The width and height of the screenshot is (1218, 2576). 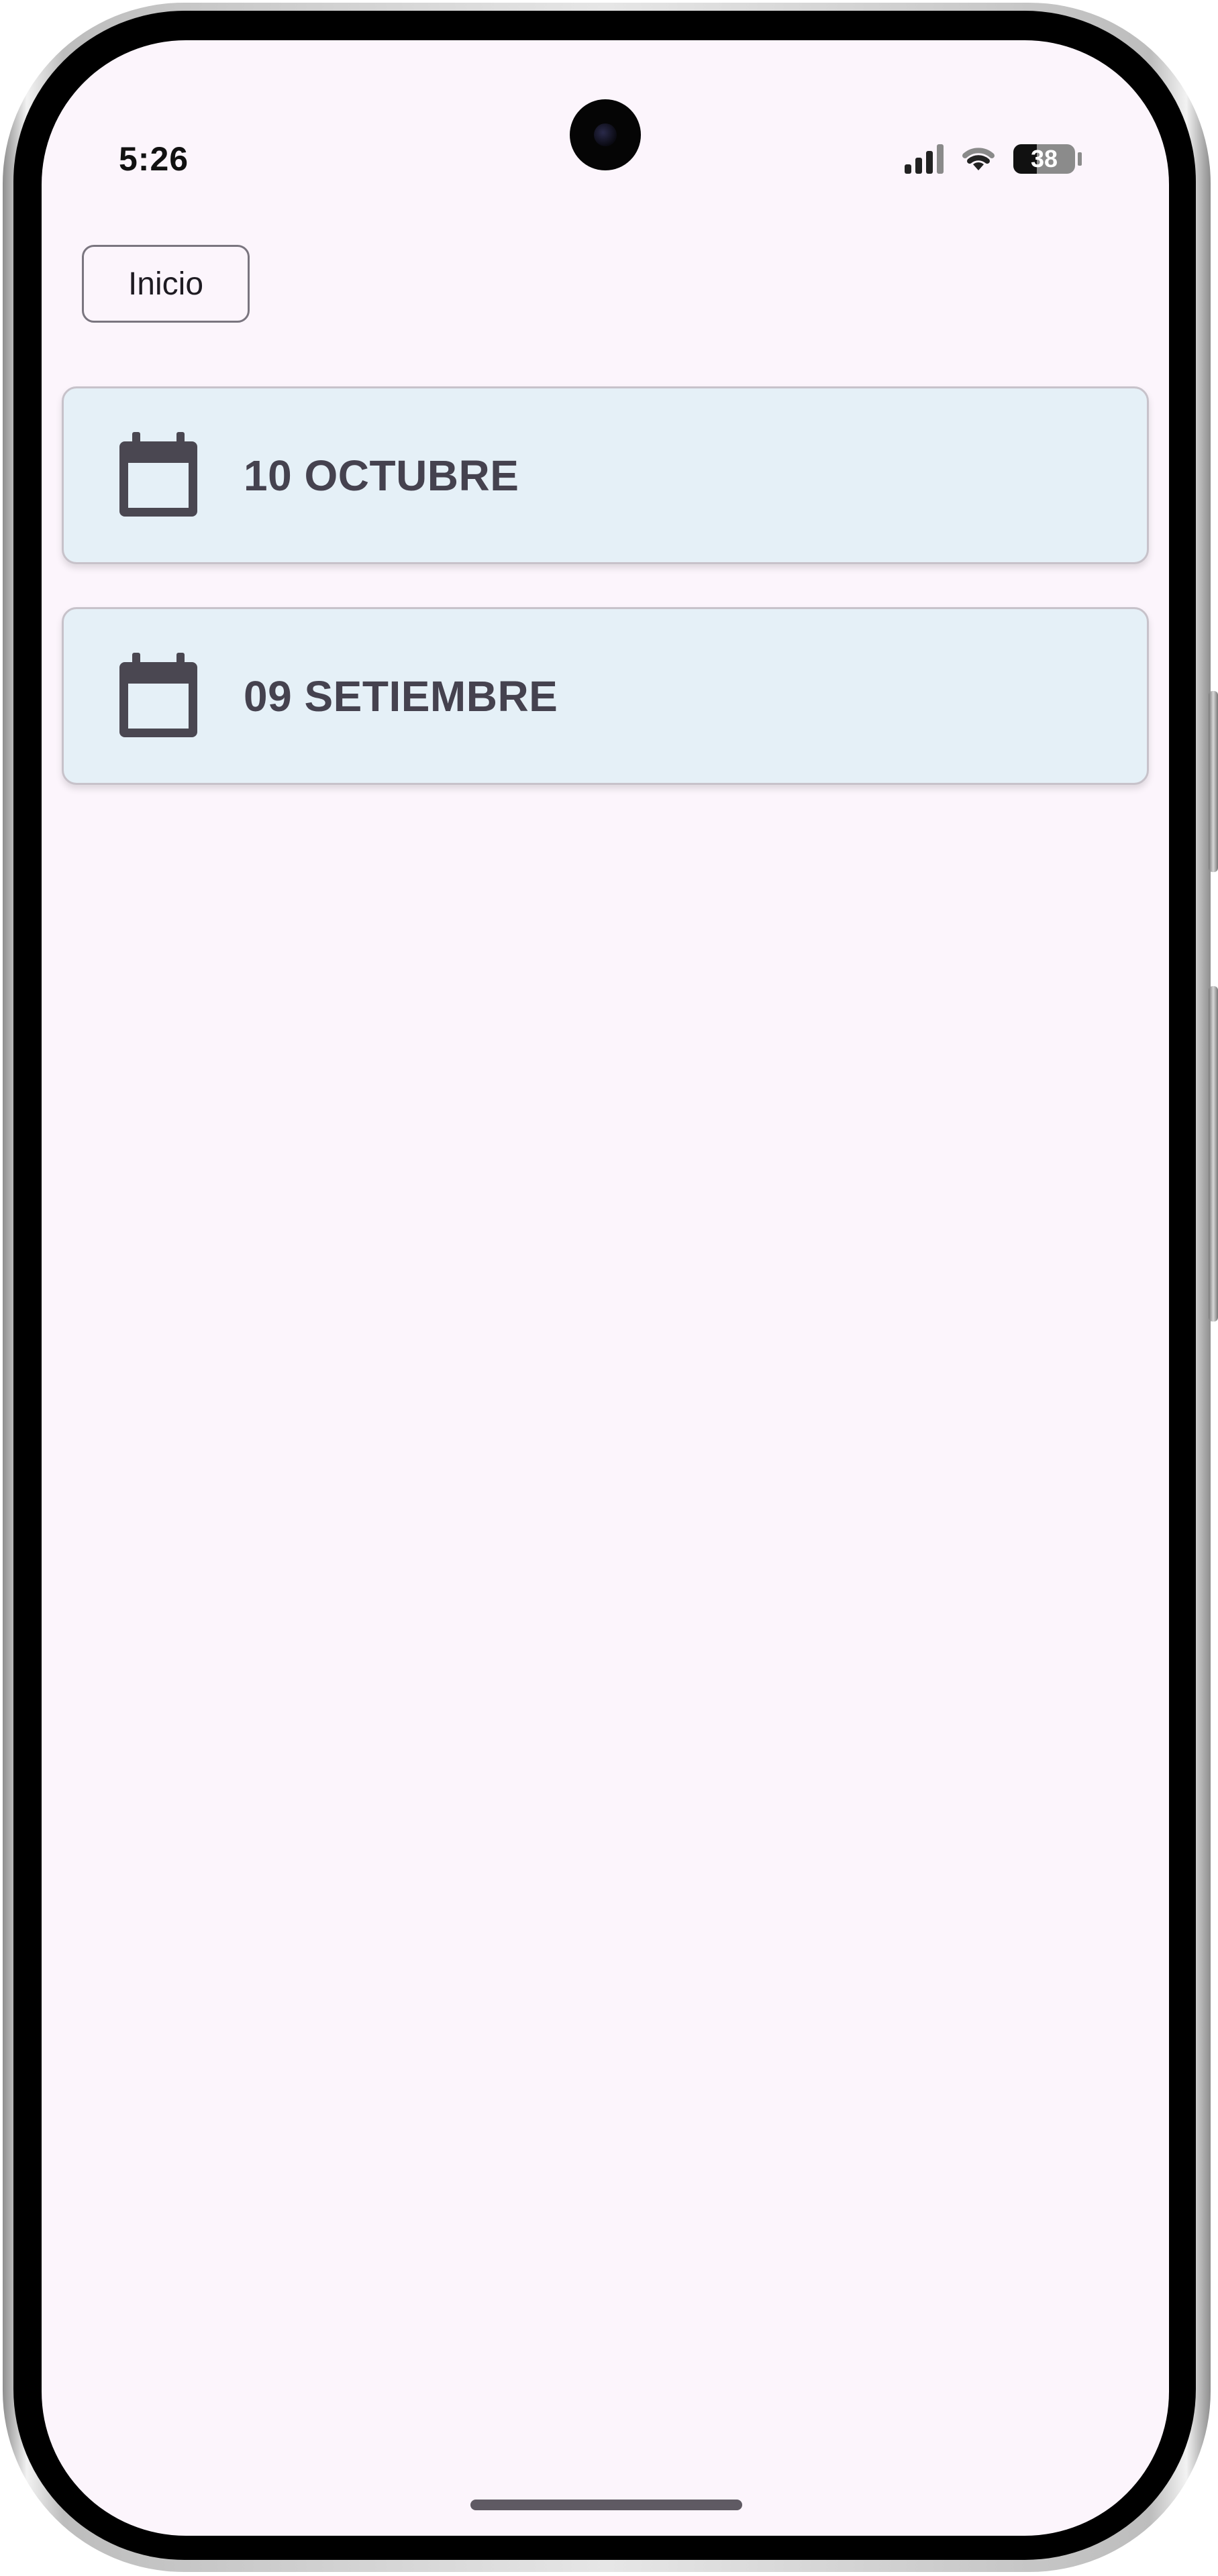 I want to click on inicio-button: Inicio, so click(x=166, y=284).